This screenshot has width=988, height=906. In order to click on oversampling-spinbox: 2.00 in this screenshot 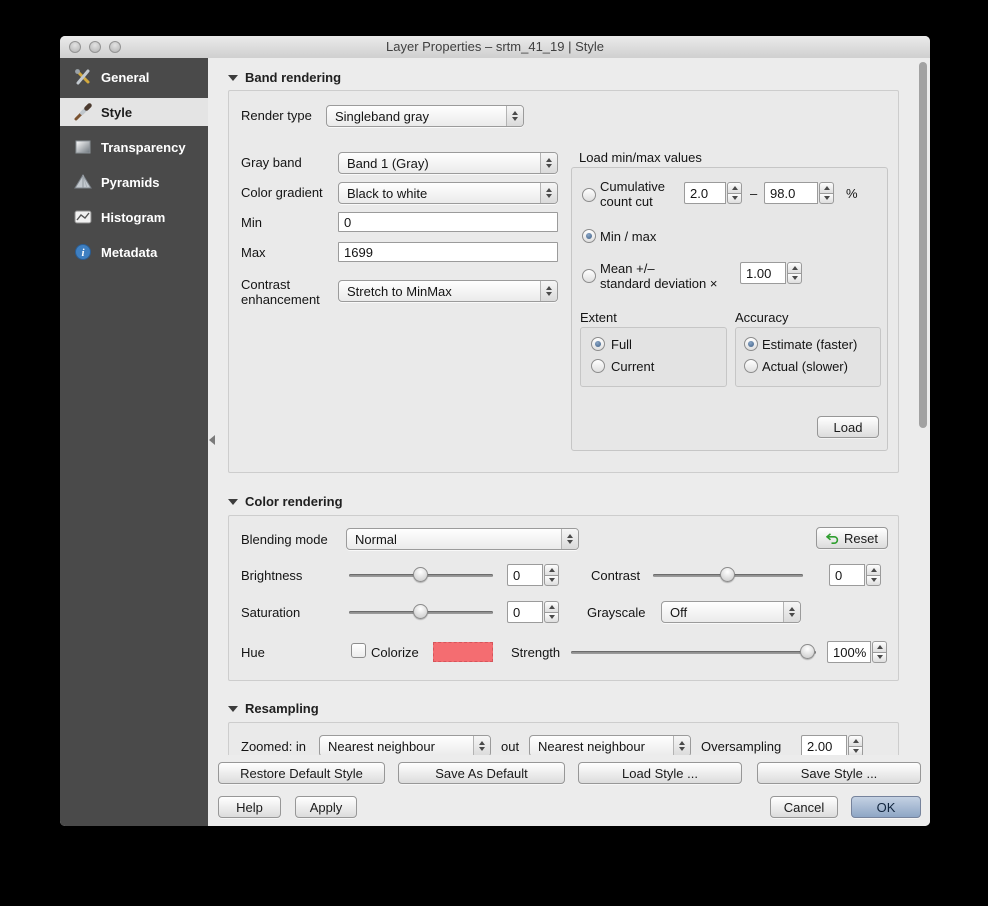, I will do `click(832, 745)`.